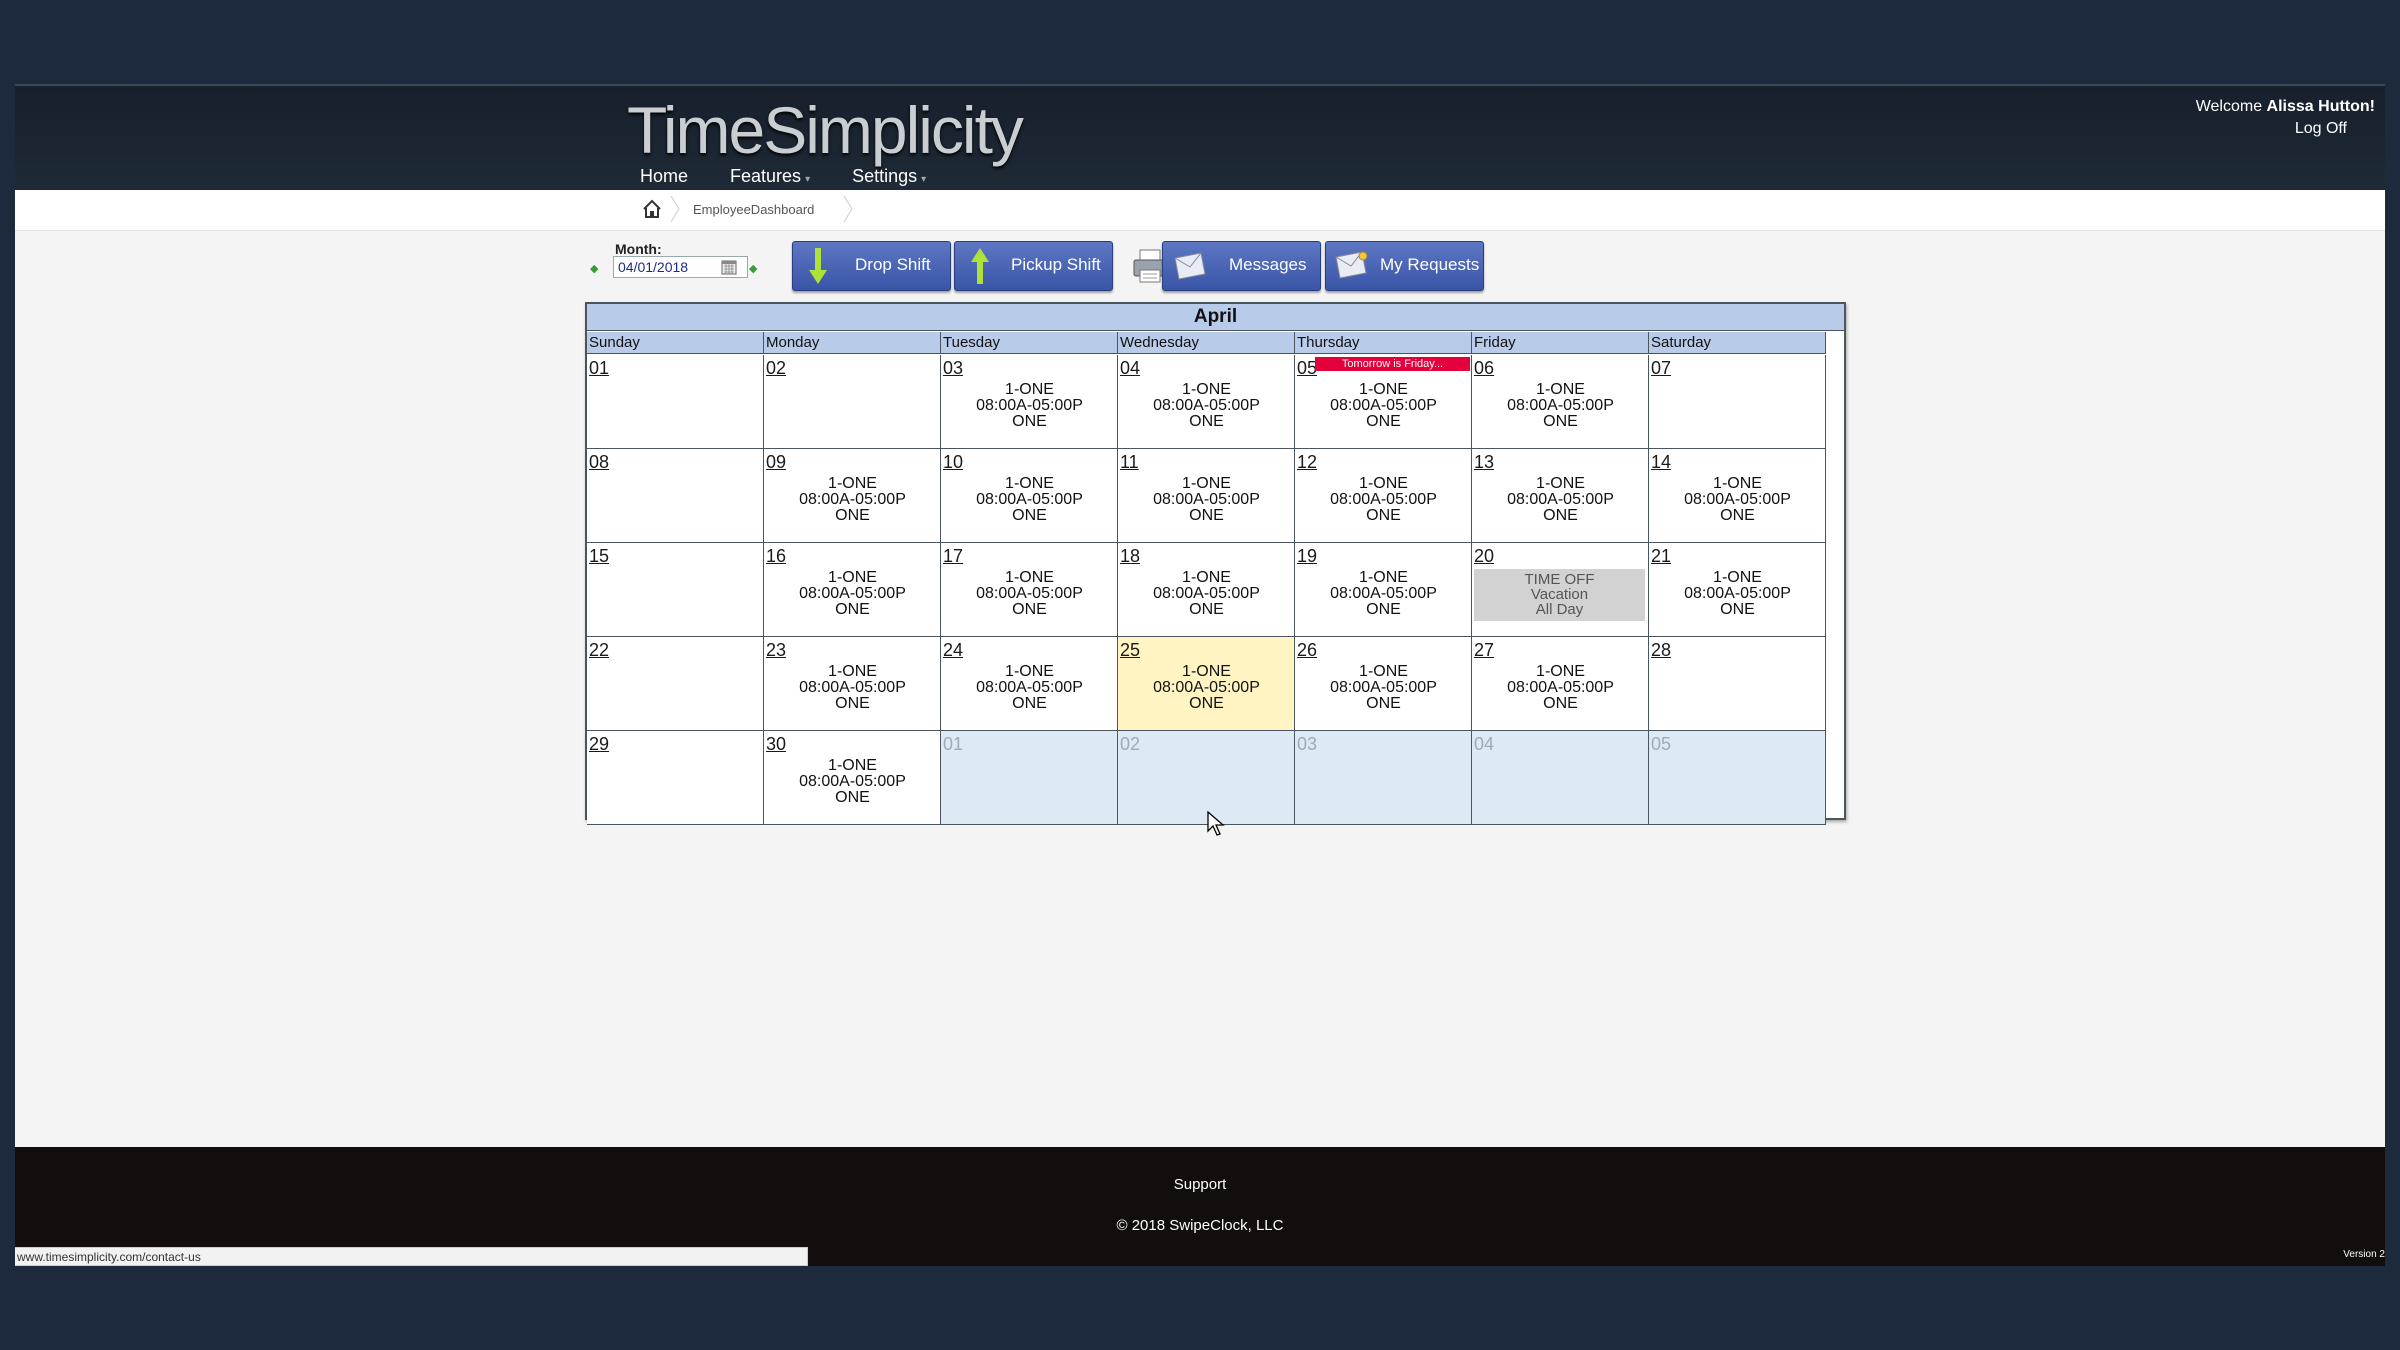  What do you see at coordinates (675, 496) in the screenshot?
I see `calendar-day-cell: 08` at bounding box center [675, 496].